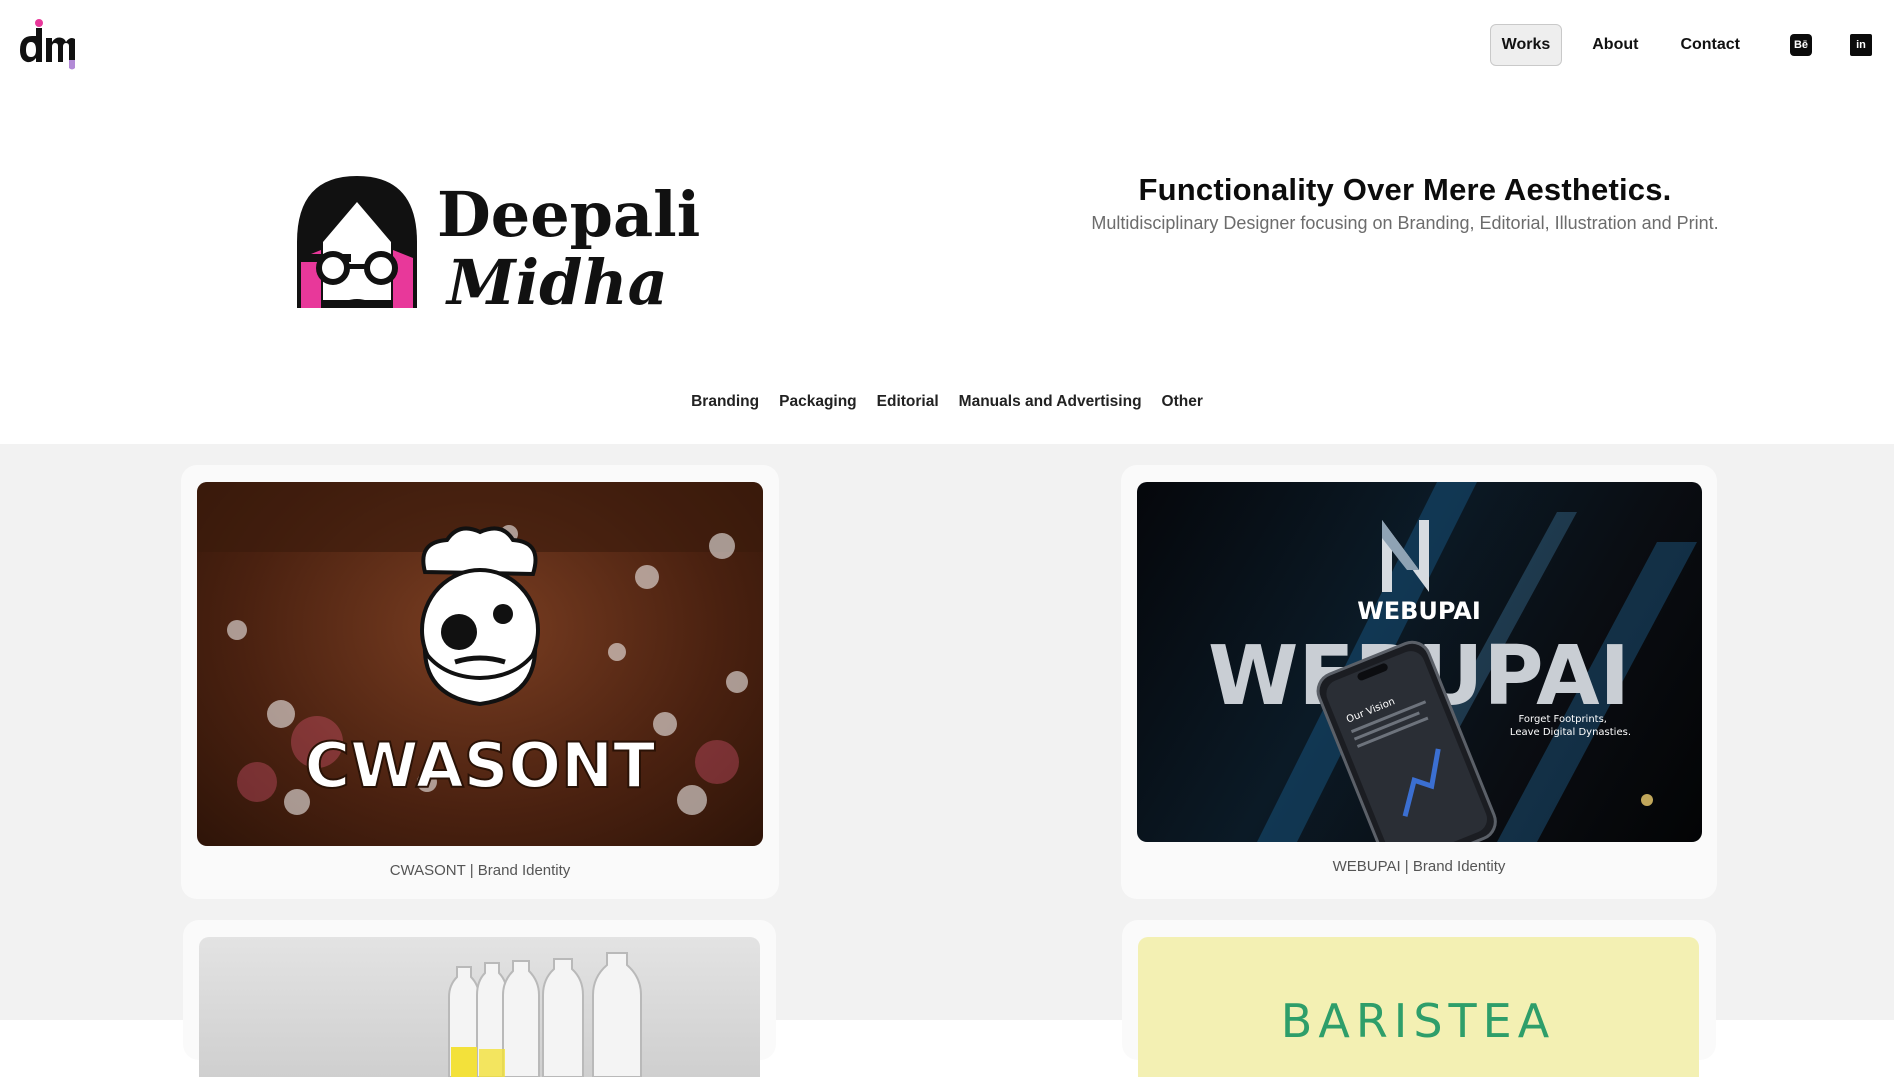  I want to click on linkedin-icon: in, so click(1861, 45).